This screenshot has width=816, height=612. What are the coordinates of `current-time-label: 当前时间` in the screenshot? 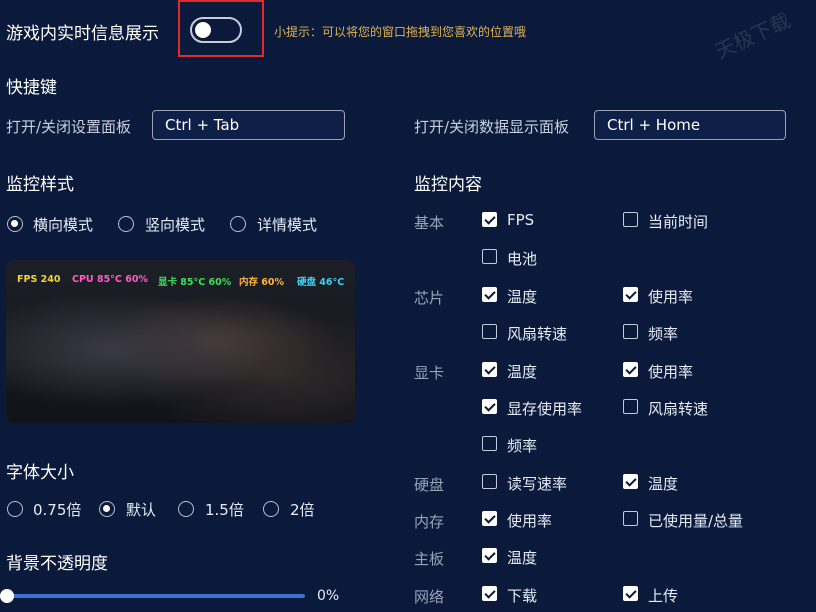 It's located at (678, 221).